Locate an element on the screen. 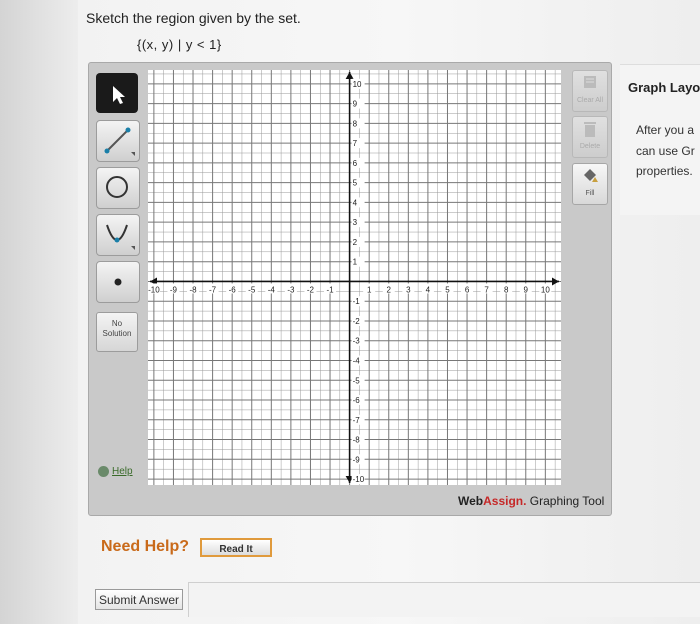 The height and width of the screenshot is (624, 700). webassign-branding: WebAssign. Graphing Tool is located at coordinates (531, 501).